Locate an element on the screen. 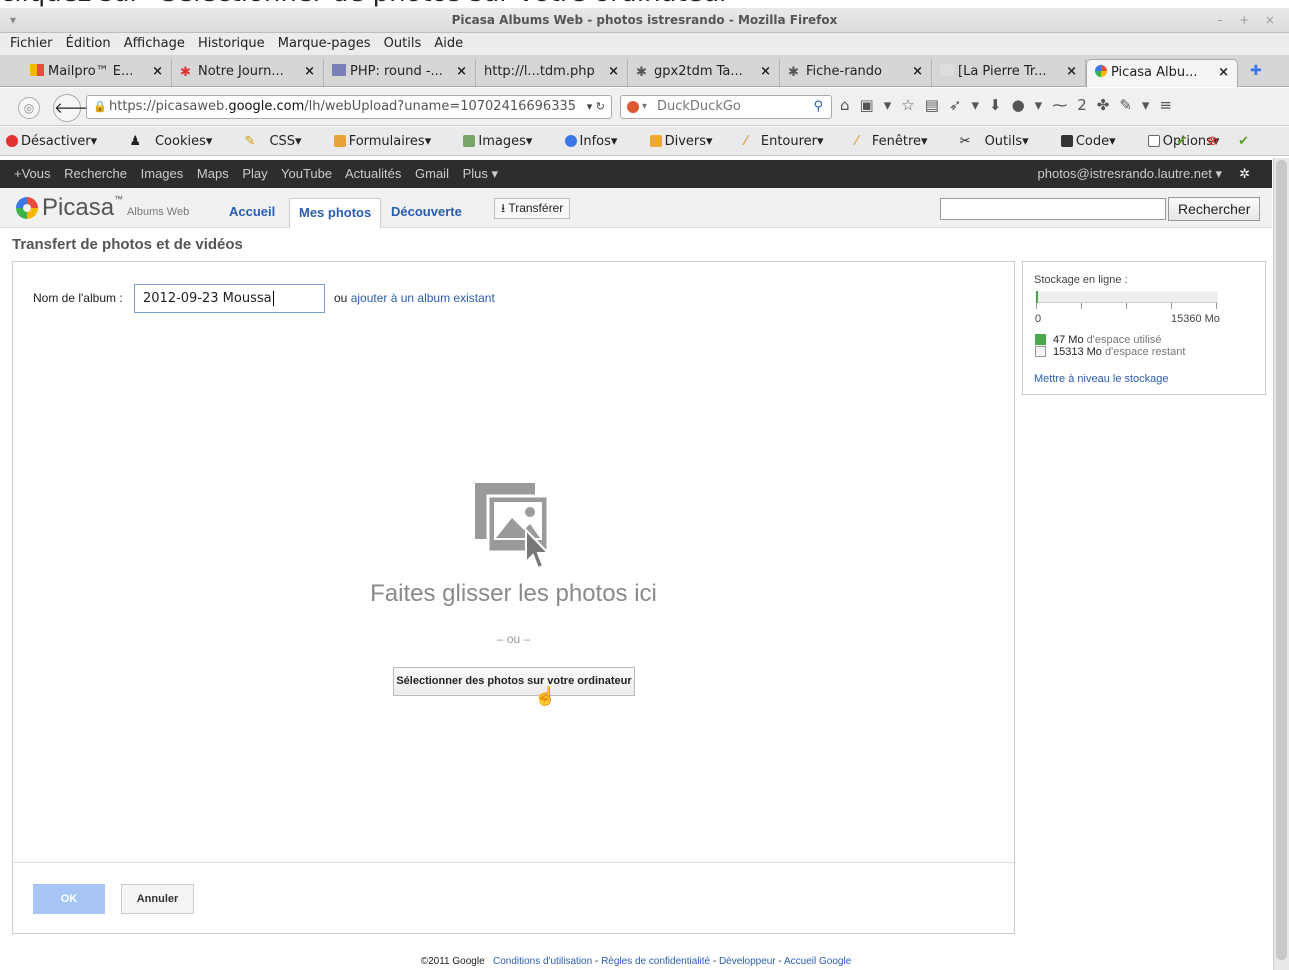 The width and height of the screenshot is (1289, 970). privacy-link: Règles de confidentialité is located at coordinates (655, 961).